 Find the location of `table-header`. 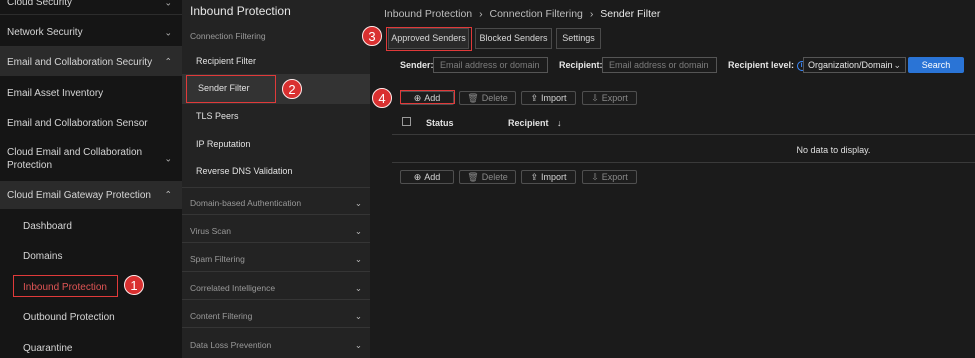

table-header is located at coordinates (683, 124).